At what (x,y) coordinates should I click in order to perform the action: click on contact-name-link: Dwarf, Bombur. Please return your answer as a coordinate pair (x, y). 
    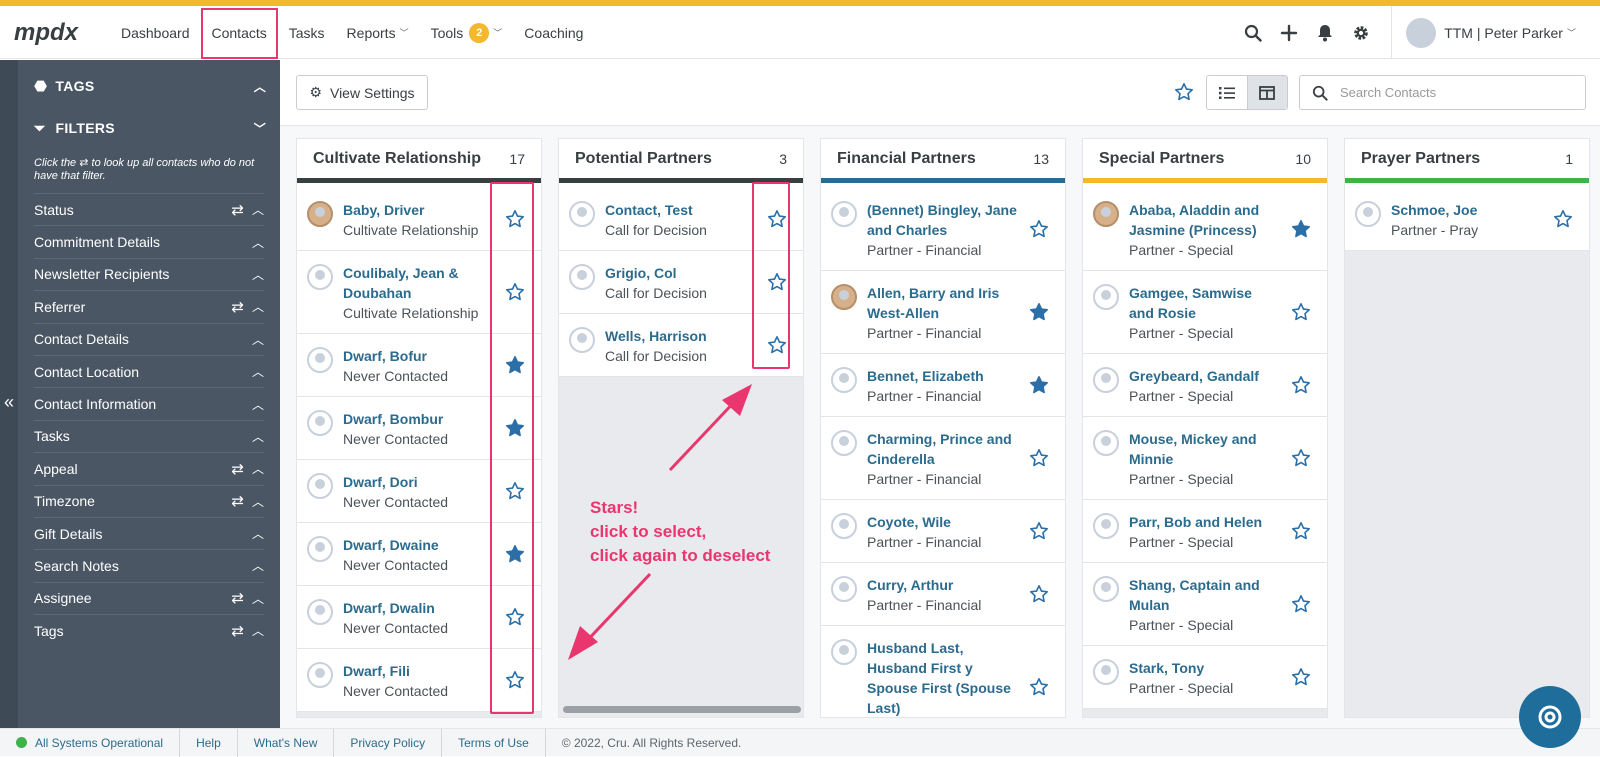
    Looking at the image, I should click on (418, 419).